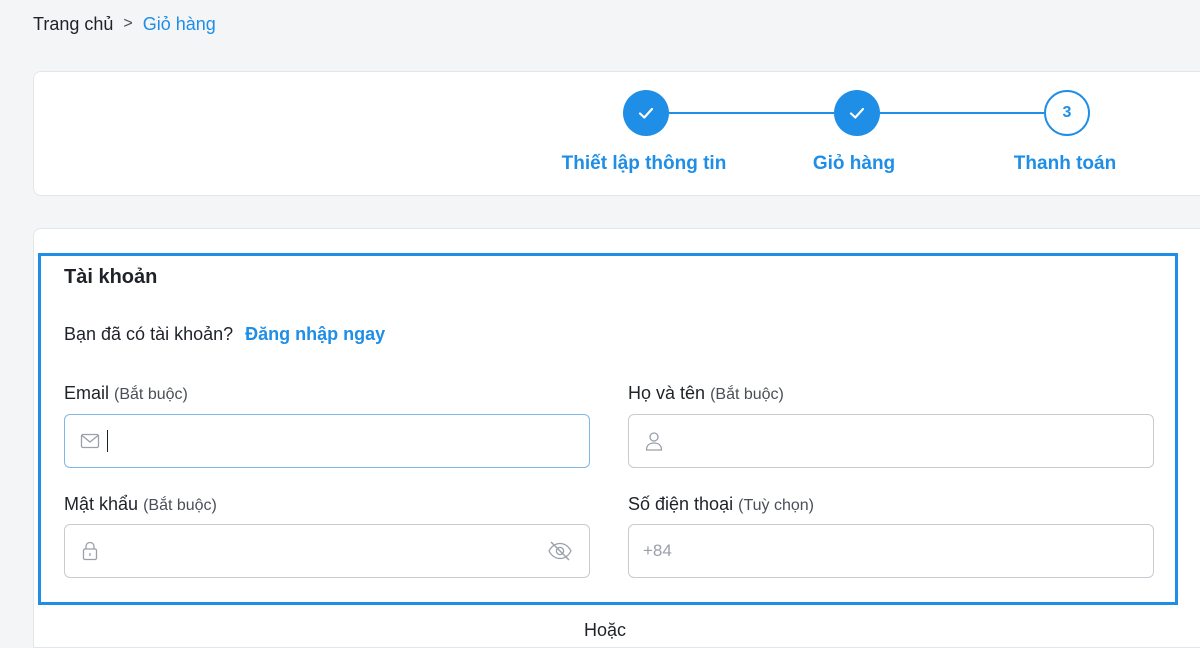  I want to click on step-1-indicator, so click(646, 113).